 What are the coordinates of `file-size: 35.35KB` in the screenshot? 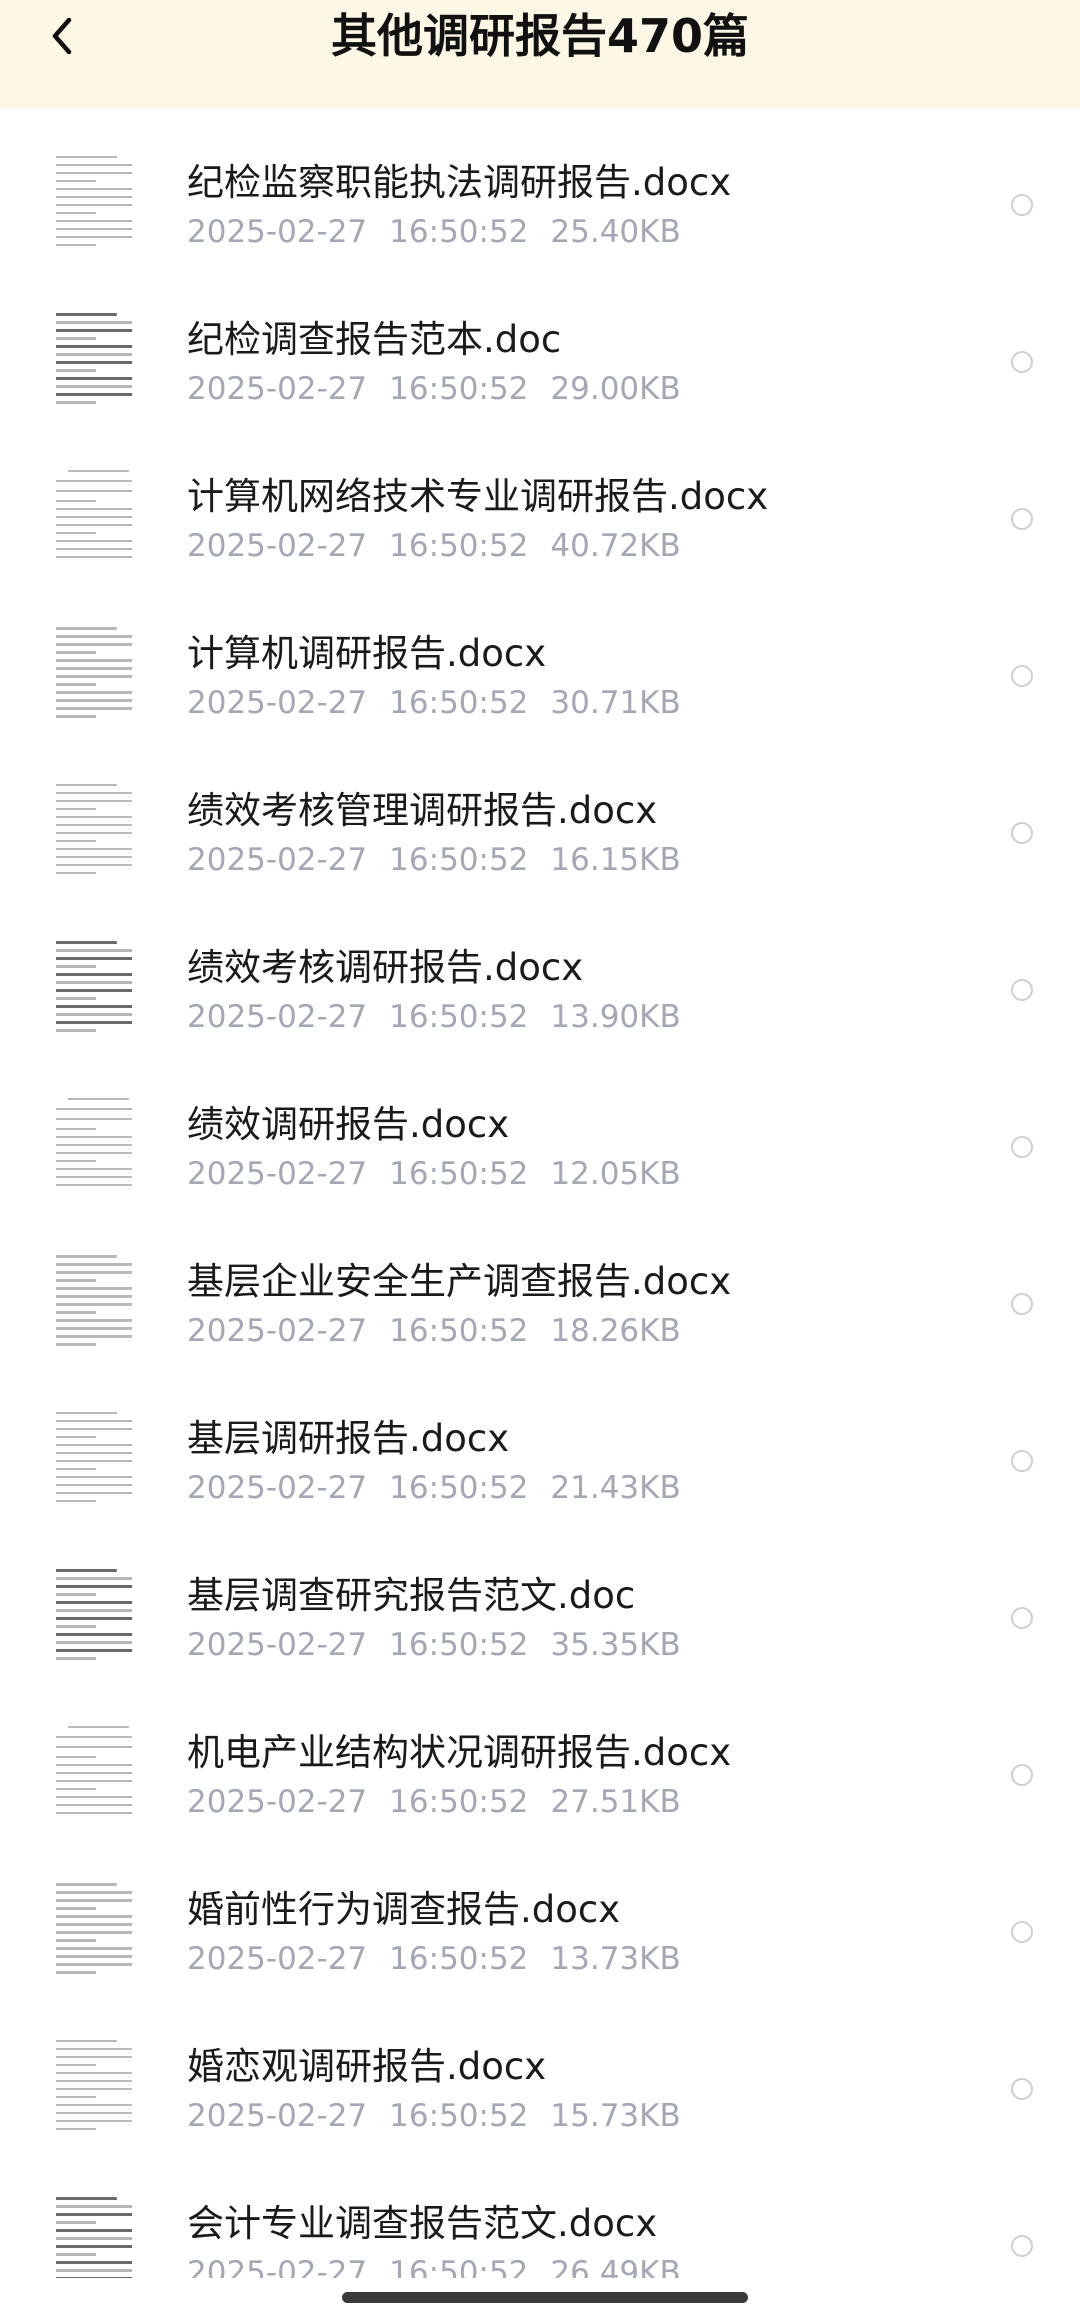 It's located at (615, 1645).